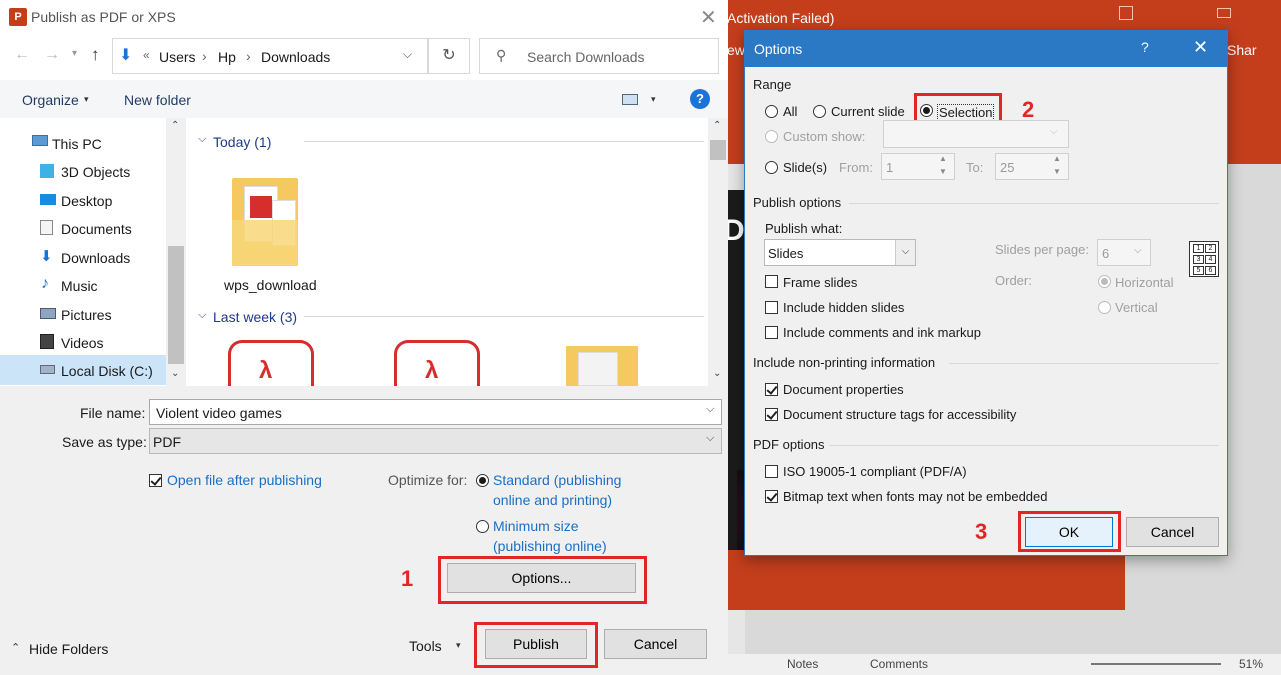 The image size is (1281, 675). Describe the element at coordinates (1057, 158) in the screenshot. I see `spin-up-icon: ▲` at that location.